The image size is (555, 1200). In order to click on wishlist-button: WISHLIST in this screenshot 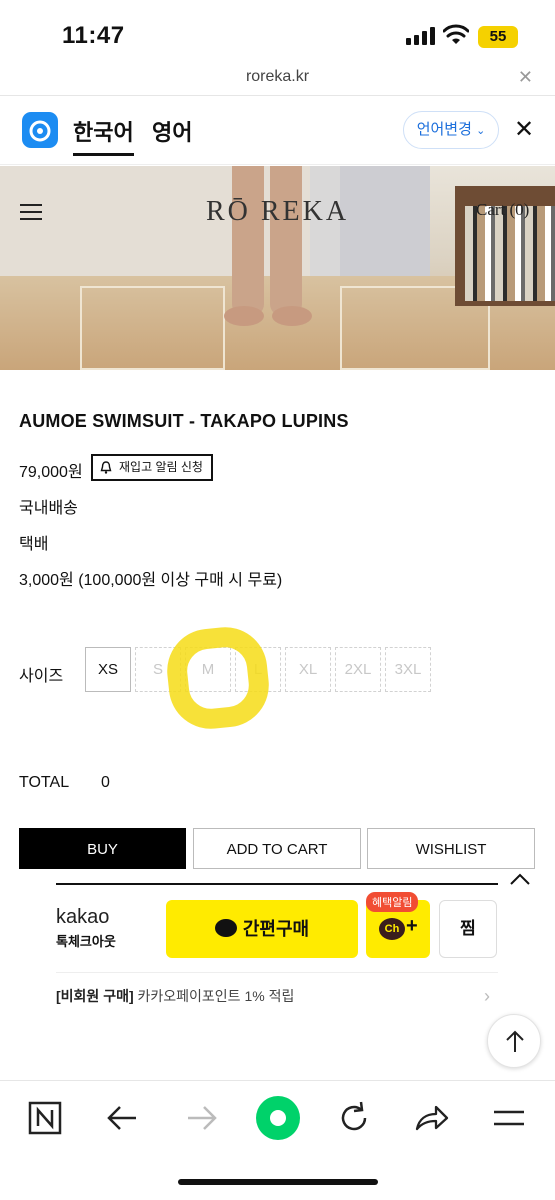, I will do `click(451, 848)`.